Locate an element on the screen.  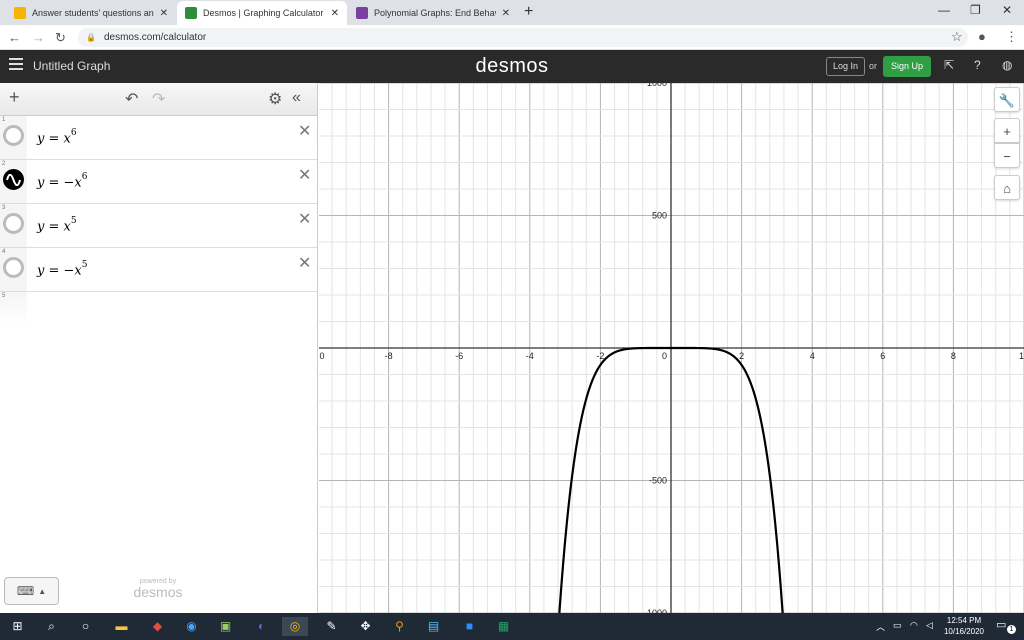
redo-icon: ↷ is located at coordinates (158, 99).